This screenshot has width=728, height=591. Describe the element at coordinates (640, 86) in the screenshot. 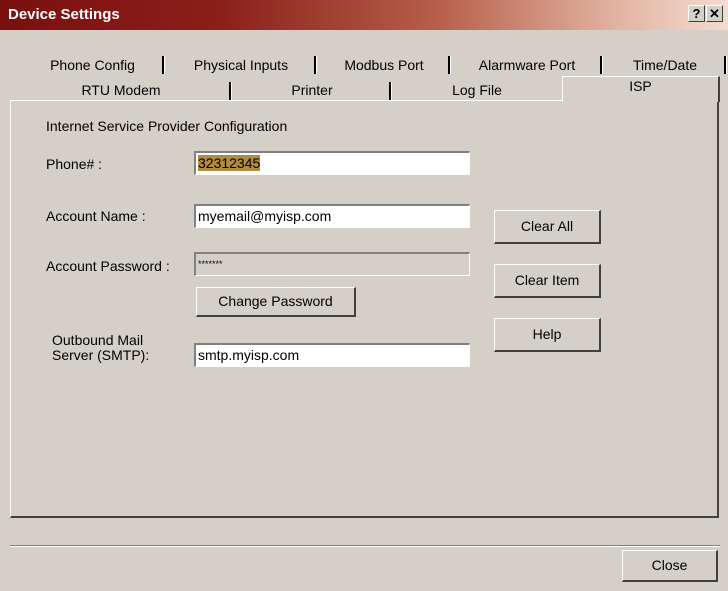

I see `tab-label: ISP` at that location.